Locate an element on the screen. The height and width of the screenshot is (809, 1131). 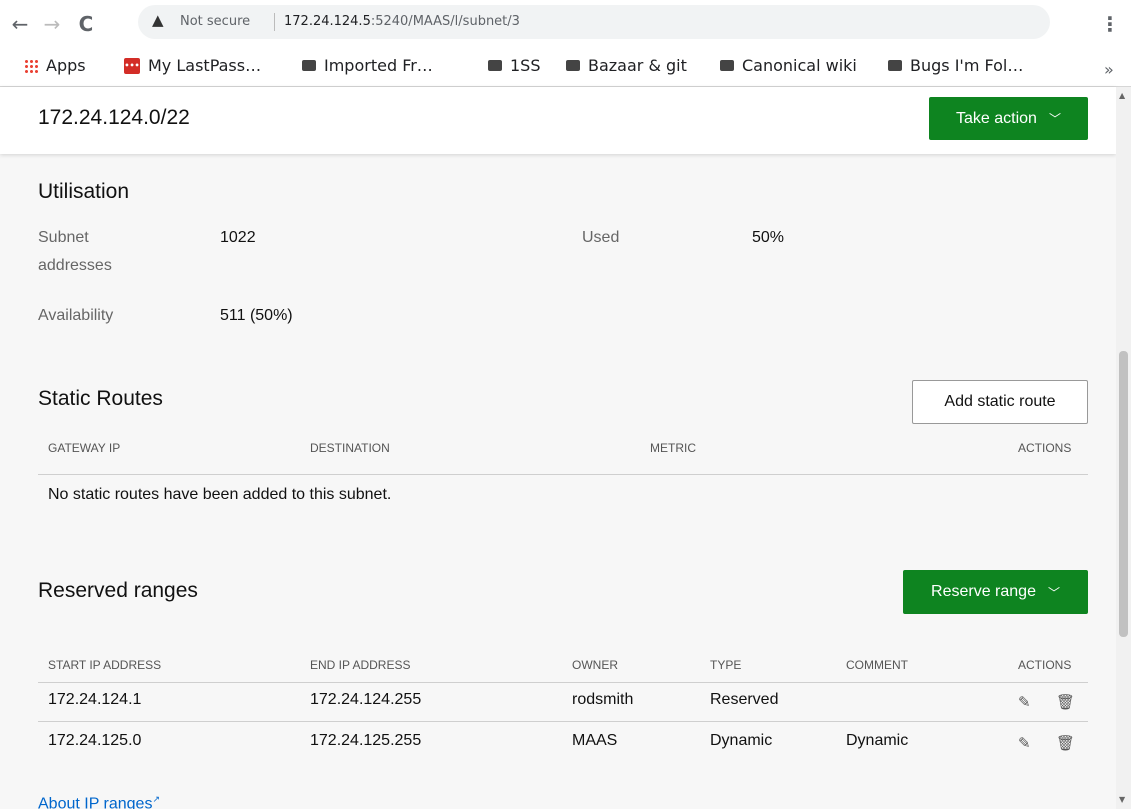
subnet-addresses-label: Subnet addresses is located at coordinates (75, 252).